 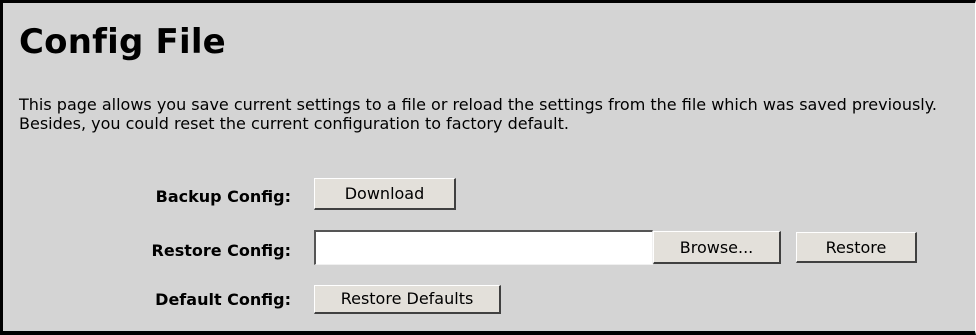 I want to click on restore-defaults-button: Restore Defaults, so click(x=407, y=299).